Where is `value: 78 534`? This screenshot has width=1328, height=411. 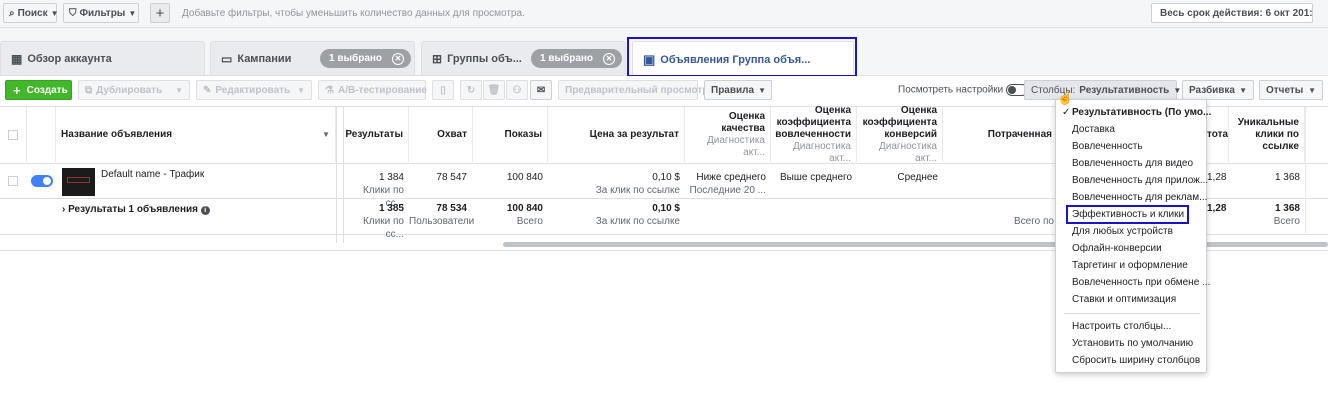
value: 78 534 is located at coordinates (451, 208).